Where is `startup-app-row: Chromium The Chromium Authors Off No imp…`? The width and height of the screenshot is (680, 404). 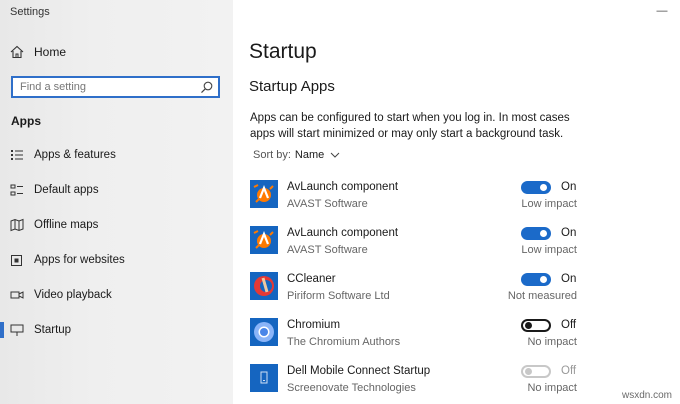 startup-app-row: Chromium The Chromium Authors Off No imp… is located at coordinates (415, 335).